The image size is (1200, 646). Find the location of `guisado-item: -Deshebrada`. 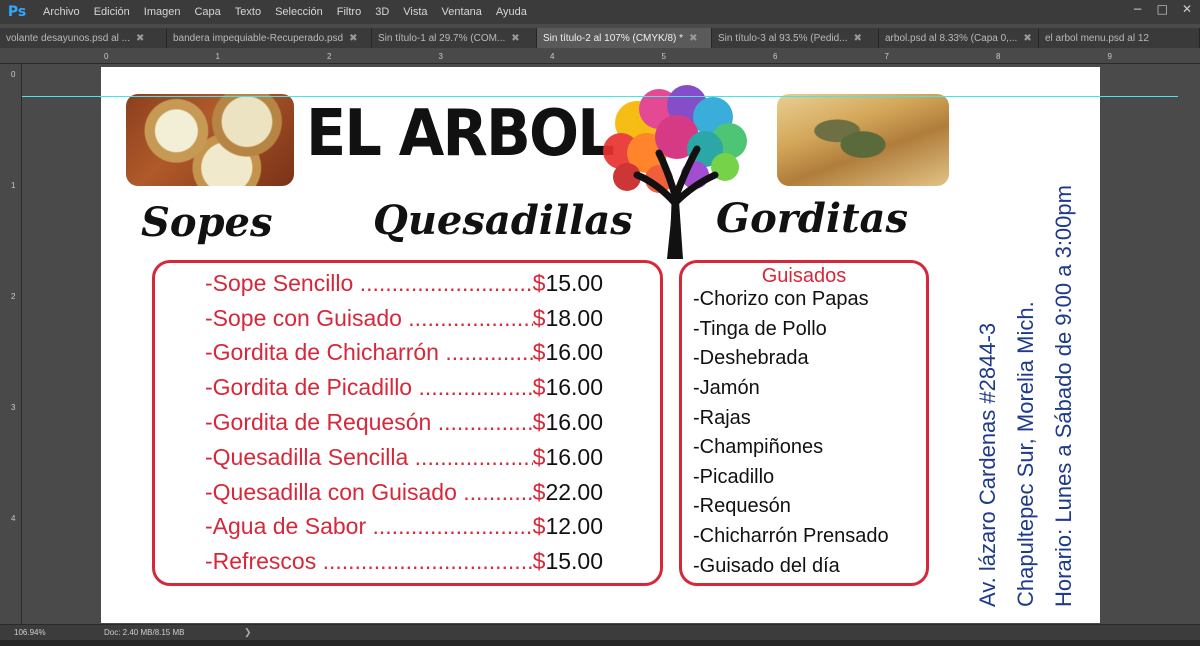

guisado-item: -Deshebrada is located at coordinates (751, 358).